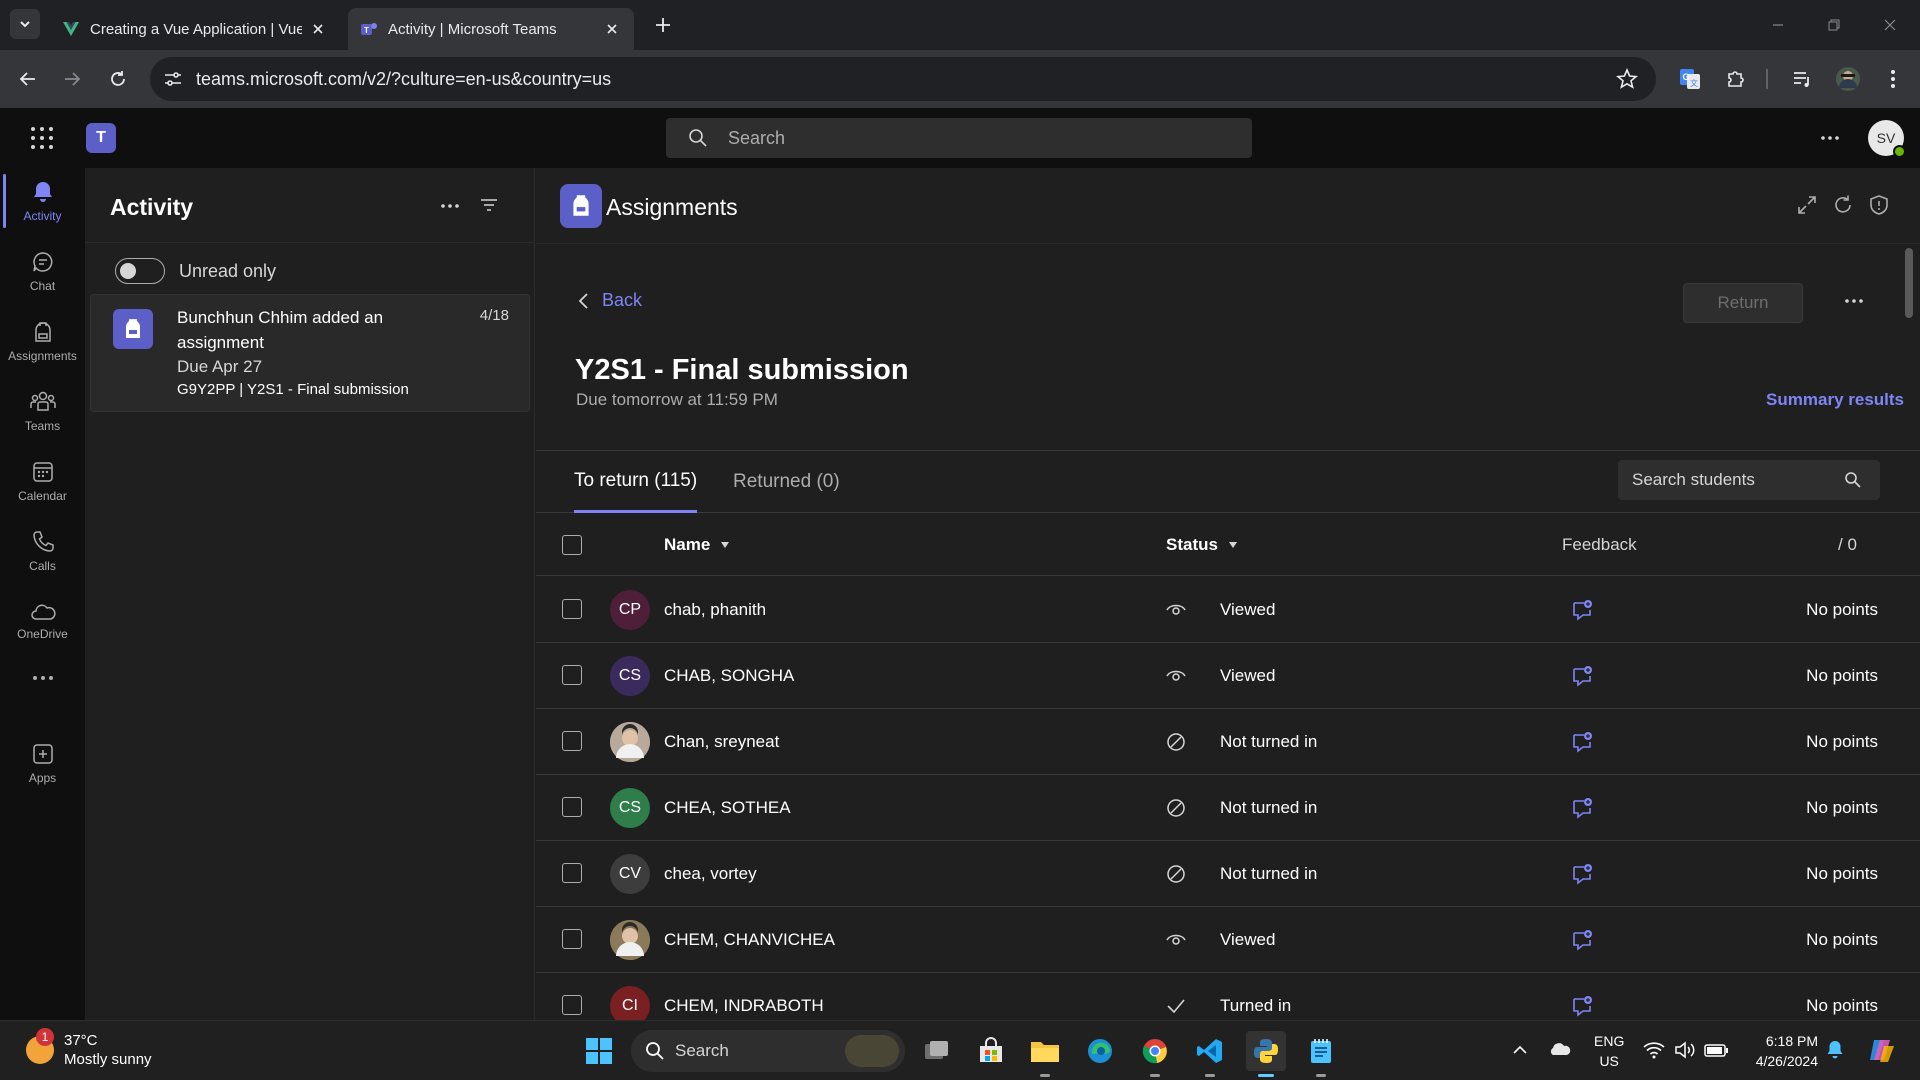 The width and height of the screenshot is (1920, 1080). Describe the element at coordinates (173, 79) in the screenshot. I see `site-settings-icon` at that location.